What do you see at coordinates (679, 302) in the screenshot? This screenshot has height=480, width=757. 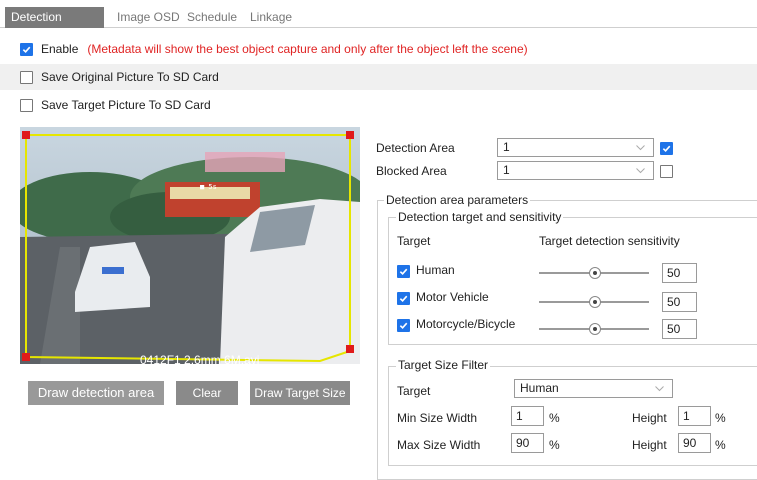 I see `motor-vehicle-sensitivity-input: 50` at bounding box center [679, 302].